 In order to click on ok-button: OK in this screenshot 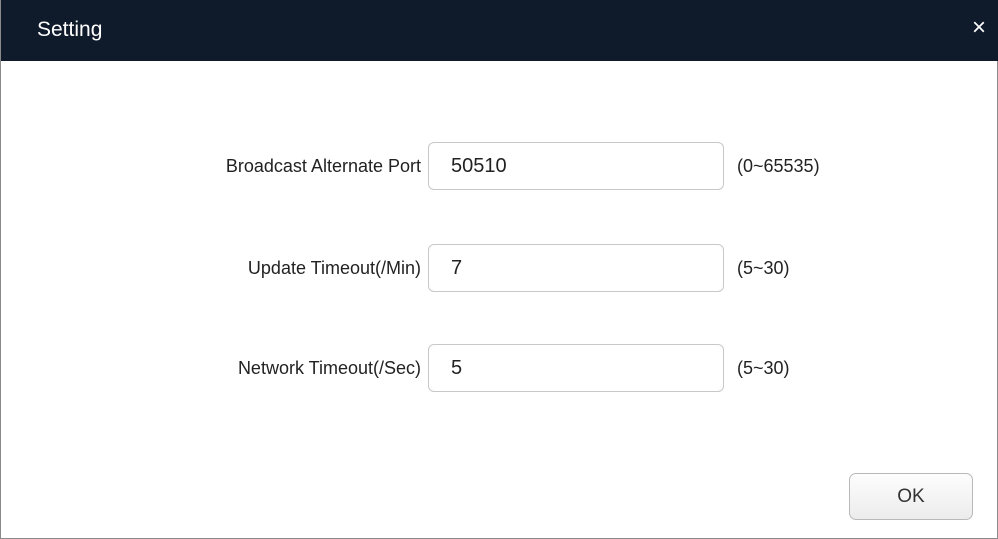, I will do `click(911, 496)`.